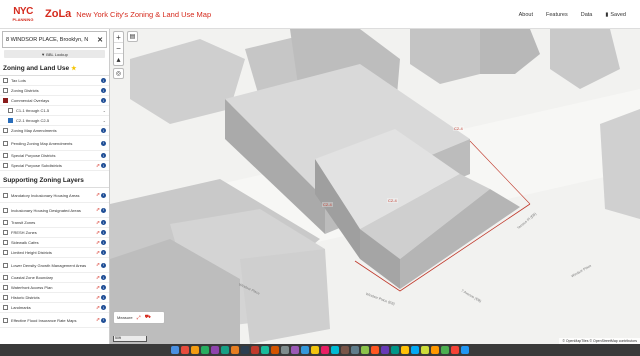  What do you see at coordinates (132, 36) in the screenshot?
I see `layers-icon: ▤` at bounding box center [132, 36].